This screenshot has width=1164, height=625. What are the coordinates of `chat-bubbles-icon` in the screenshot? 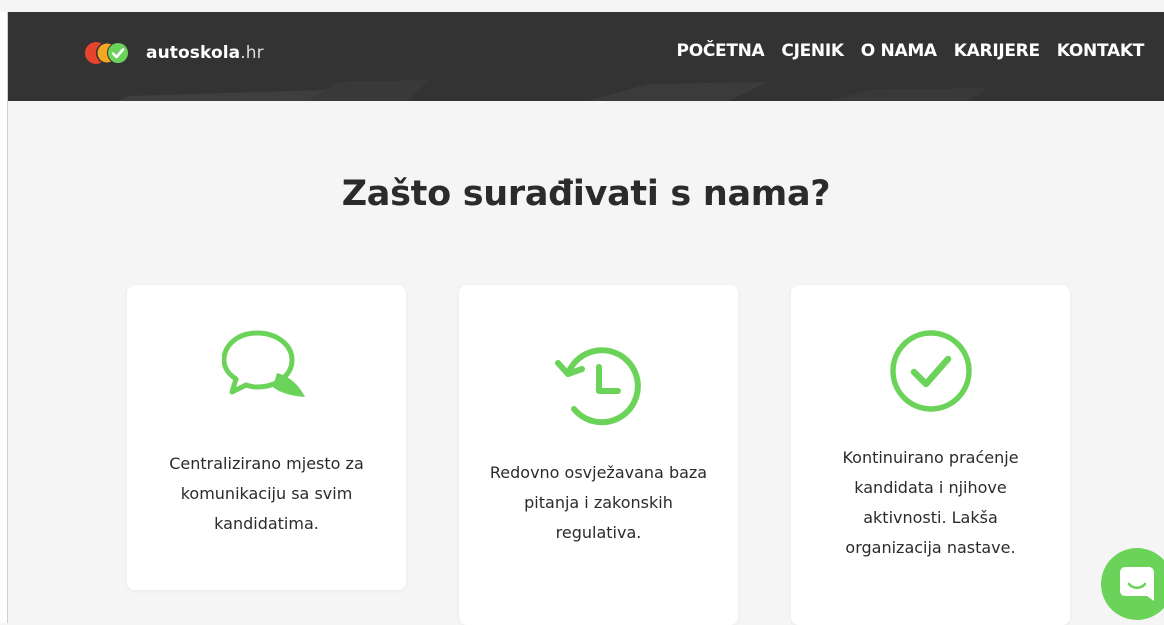 It's located at (263, 363).